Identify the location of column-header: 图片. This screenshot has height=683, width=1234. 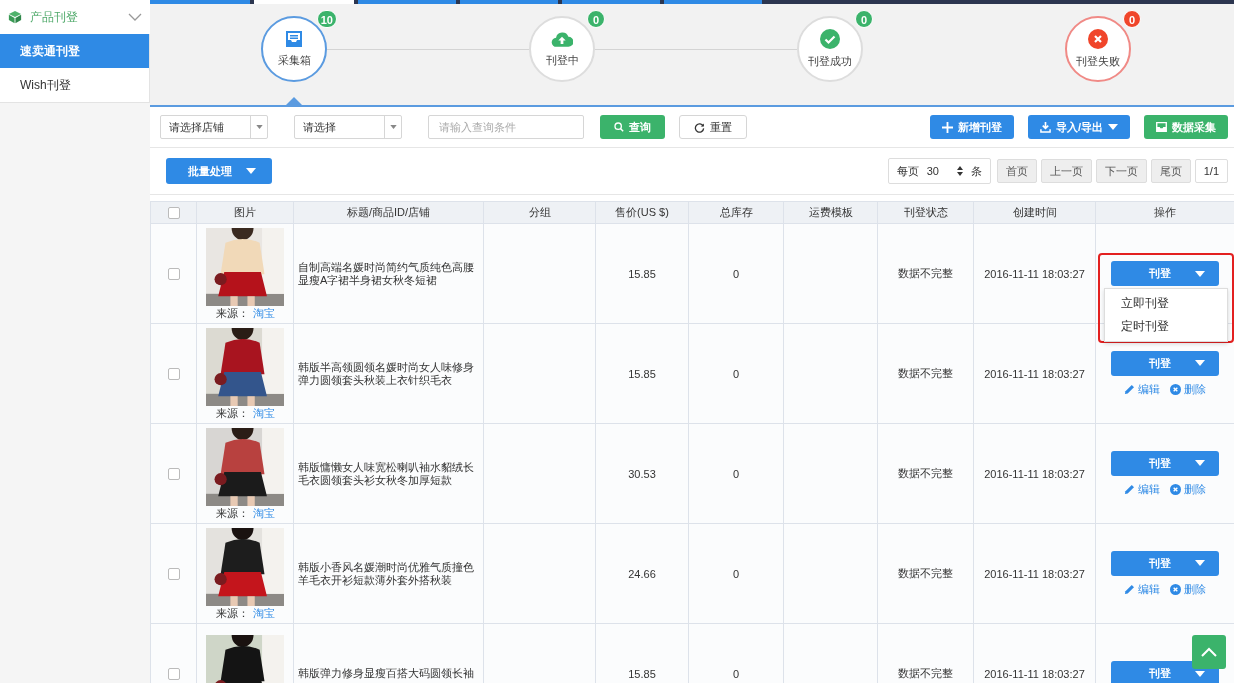
(245, 212).